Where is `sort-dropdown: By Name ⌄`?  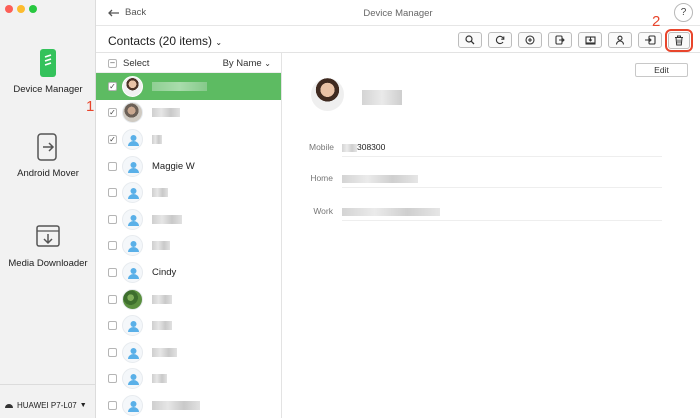 sort-dropdown: By Name ⌄ is located at coordinates (247, 63).